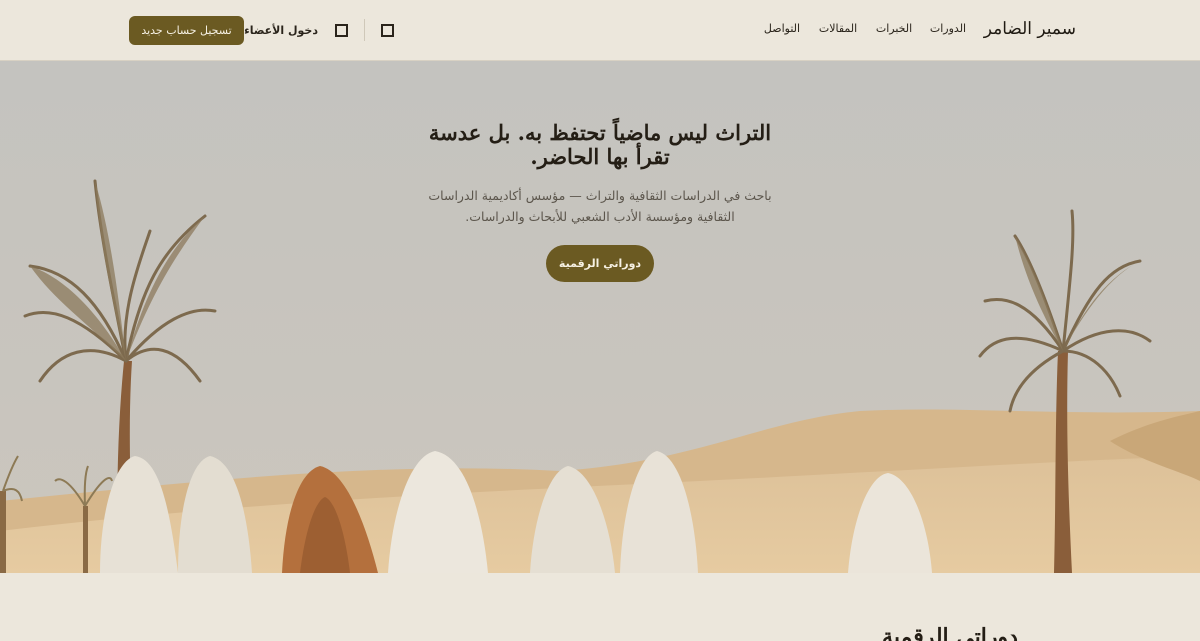  What do you see at coordinates (186, 30) in the screenshot?
I see `signup-button: تسجيل حساب جديد` at bounding box center [186, 30].